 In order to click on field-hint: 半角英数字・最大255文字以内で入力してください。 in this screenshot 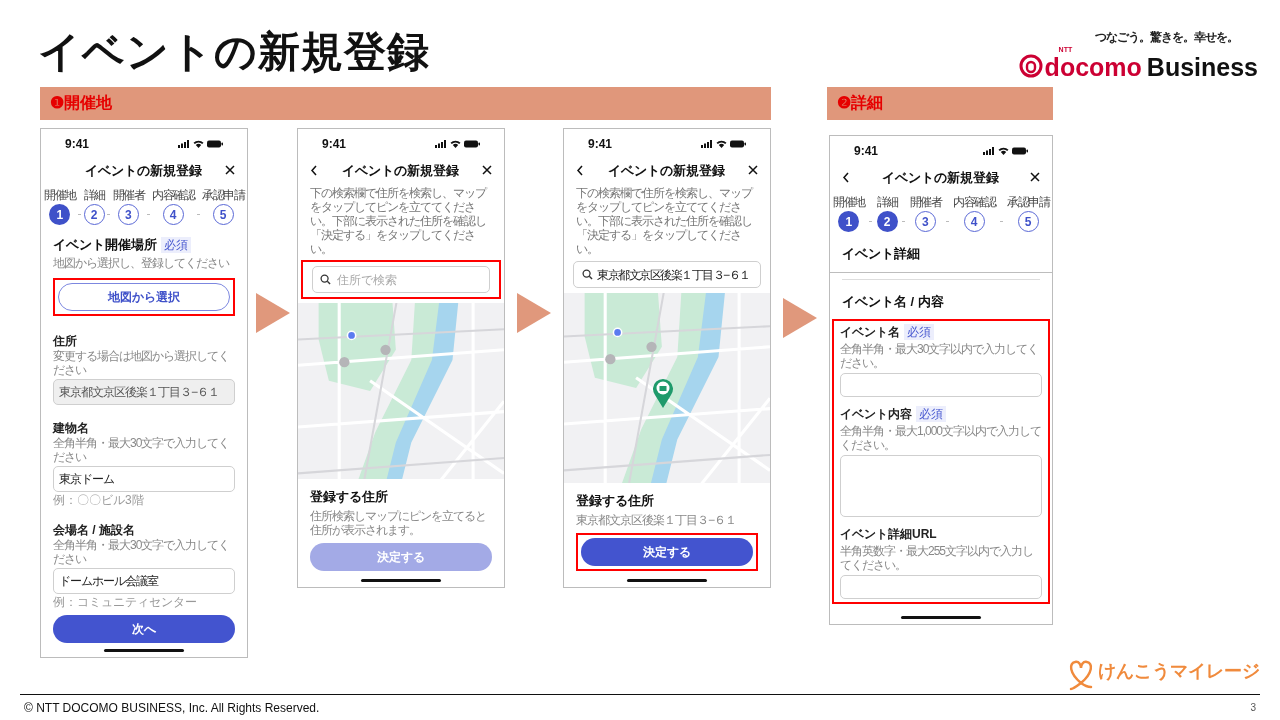, I will do `click(937, 558)`.